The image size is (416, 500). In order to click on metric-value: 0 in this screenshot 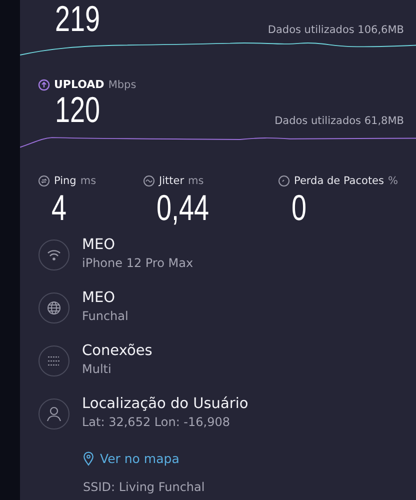, I will do `click(299, 208)`.